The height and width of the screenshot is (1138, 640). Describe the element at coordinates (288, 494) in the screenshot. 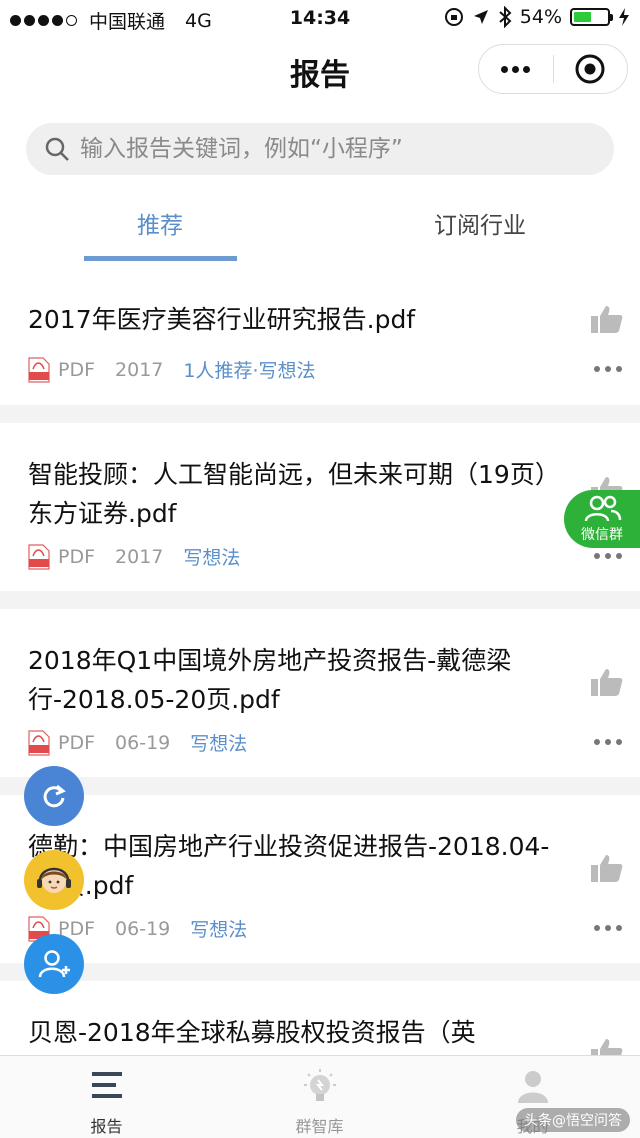

I see `report-title: 智能投顾：人工智能尚远，但未来可期（19页）东方证券.pdf` at that location.